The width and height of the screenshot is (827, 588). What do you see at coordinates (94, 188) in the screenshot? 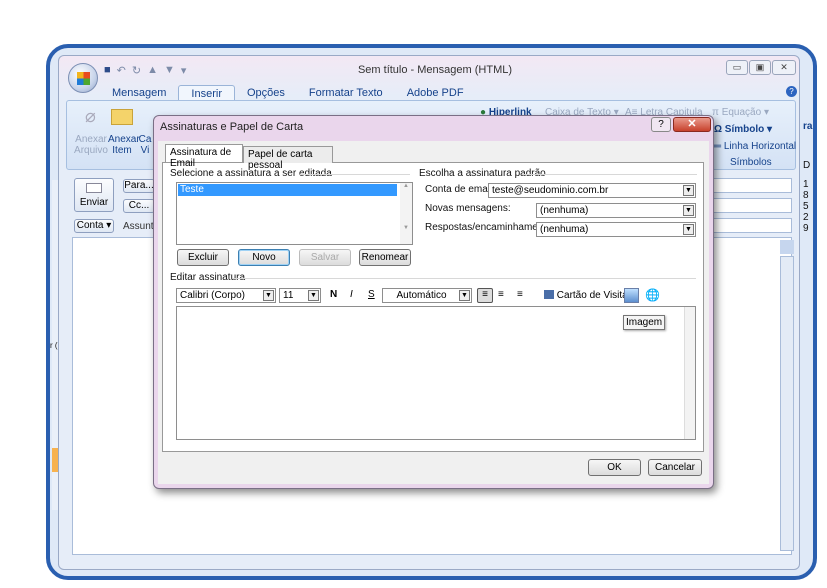
I see `send-envelope-icon` at bounding box center [94, 188].